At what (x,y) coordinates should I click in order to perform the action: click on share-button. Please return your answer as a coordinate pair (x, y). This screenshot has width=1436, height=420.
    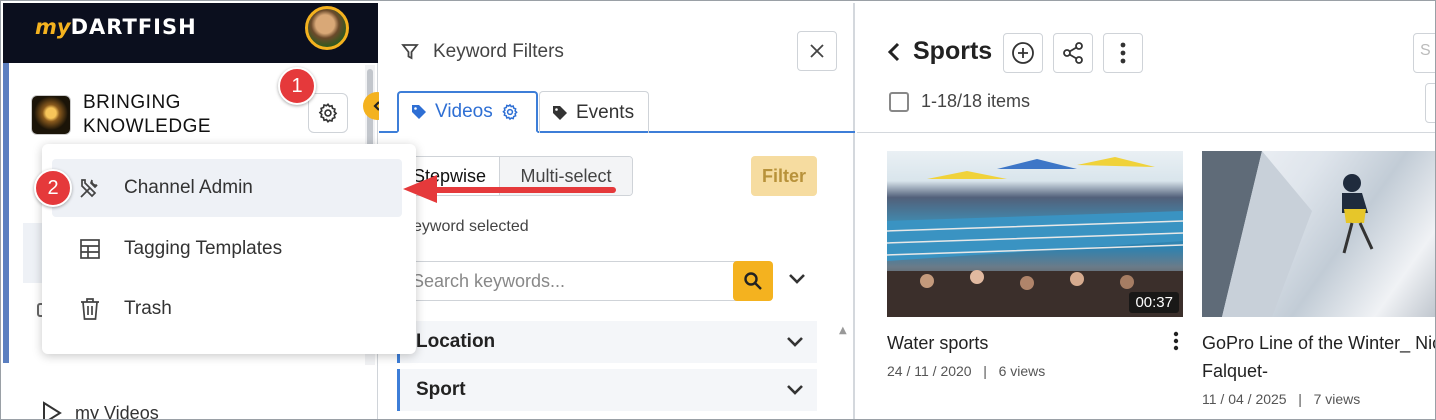
    Looking at the image, I should click on (1073, 53).